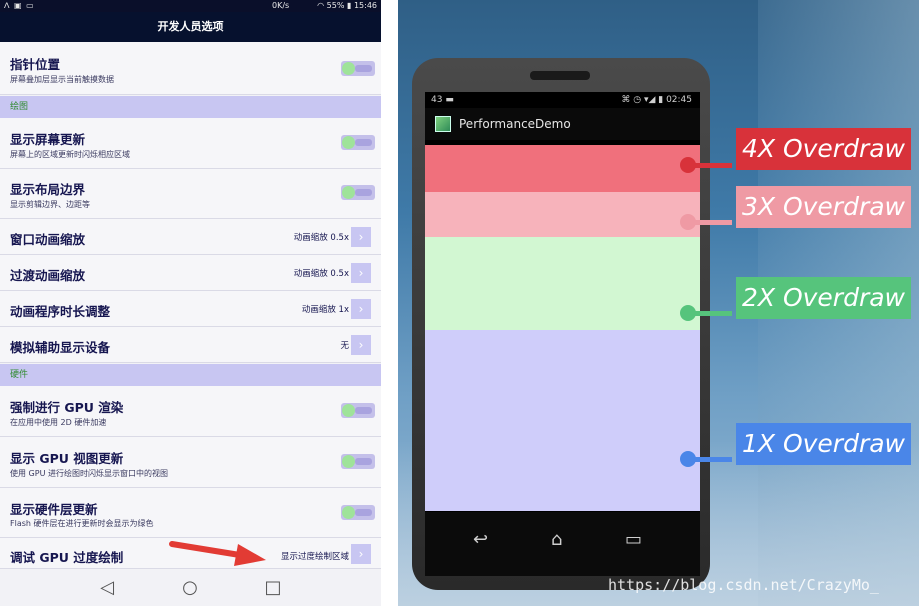  Describe the element at coordinates (190, 345) in the screenshot. I see `setting-row-simulate-secondary-display: 模拟辅助显示设备 无 ›` at that location.